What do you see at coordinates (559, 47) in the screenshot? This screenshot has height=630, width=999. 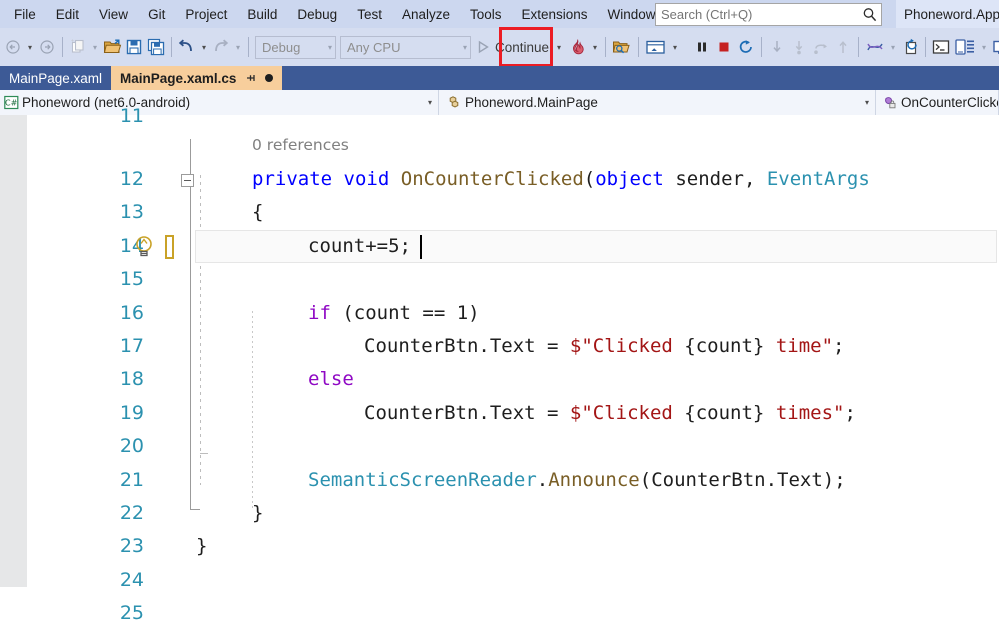 I see `continue-dropdown: ▾` at bounding box center [559, 47].